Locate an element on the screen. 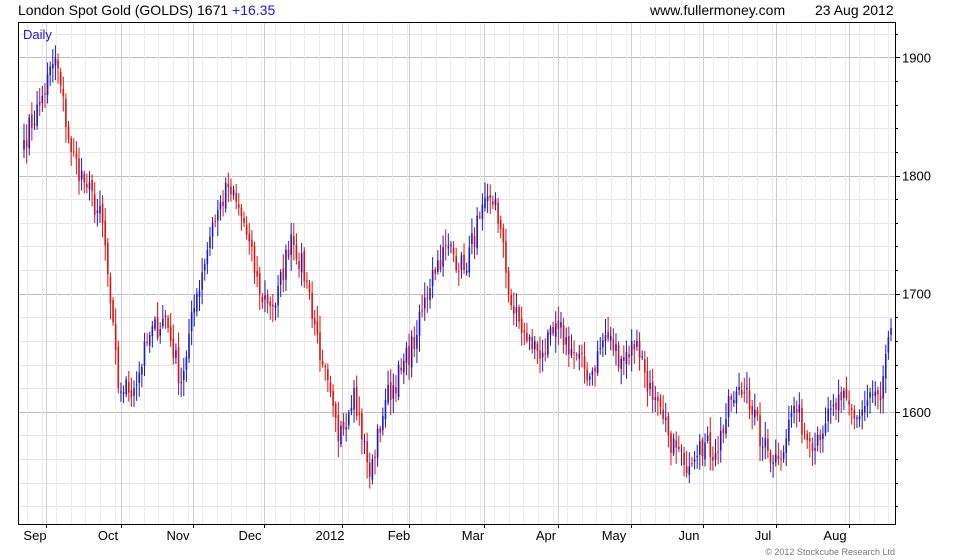 This screenshot has width=980, height=560. y-tick-label: 1900 is located at coordinates (916, 57).